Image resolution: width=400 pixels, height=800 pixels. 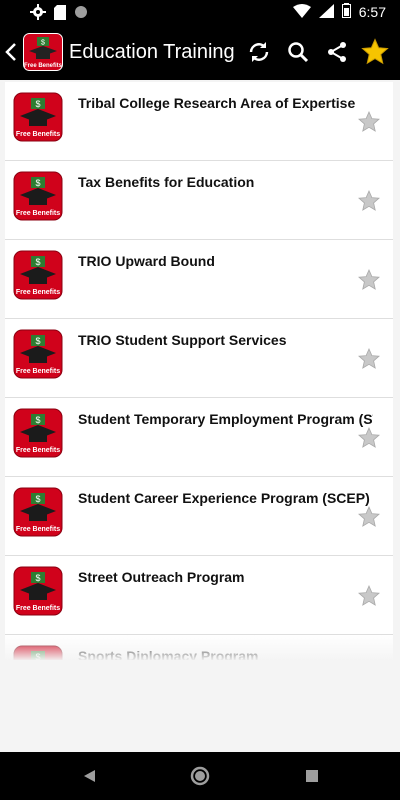 I want to click on list-item: $ Free Benefits Street Outreach Program, so click(x=199, y=595).